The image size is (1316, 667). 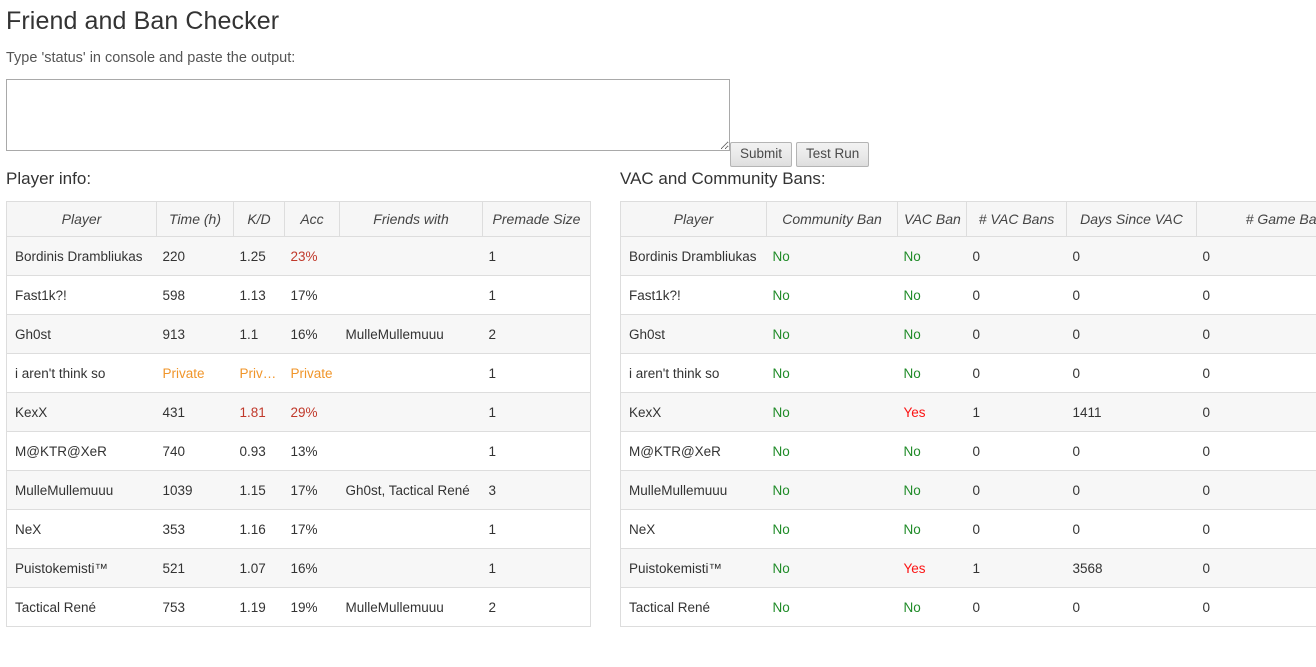 What do you see at coordinates (1016, 219) in the screenshot?
I see `col-header-num-vac-bans: # VAC Bans` at bounding box center [1016, 219].